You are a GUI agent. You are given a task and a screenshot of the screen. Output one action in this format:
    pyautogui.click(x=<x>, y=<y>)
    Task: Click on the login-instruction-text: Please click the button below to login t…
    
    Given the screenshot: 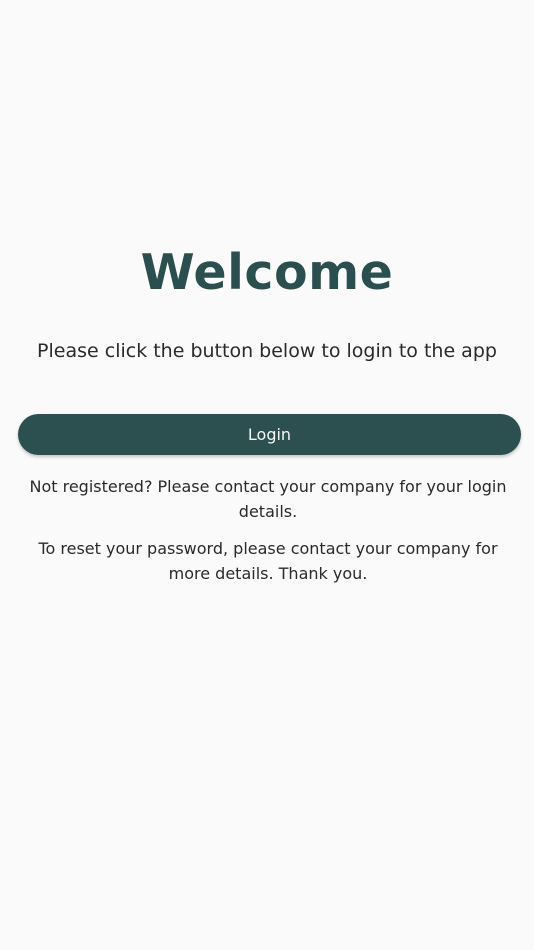 What is the action you would take?
    pyautogui.click(x=267, y=351)
    